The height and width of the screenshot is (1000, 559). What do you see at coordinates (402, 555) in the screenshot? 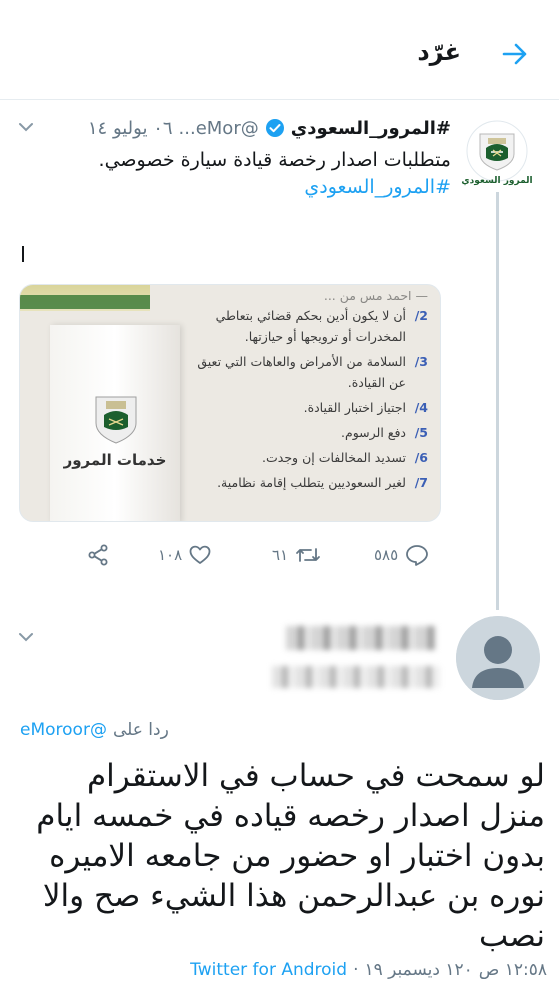
I see `reply-button: ٥٨٥` at bounding box center [402, 555].